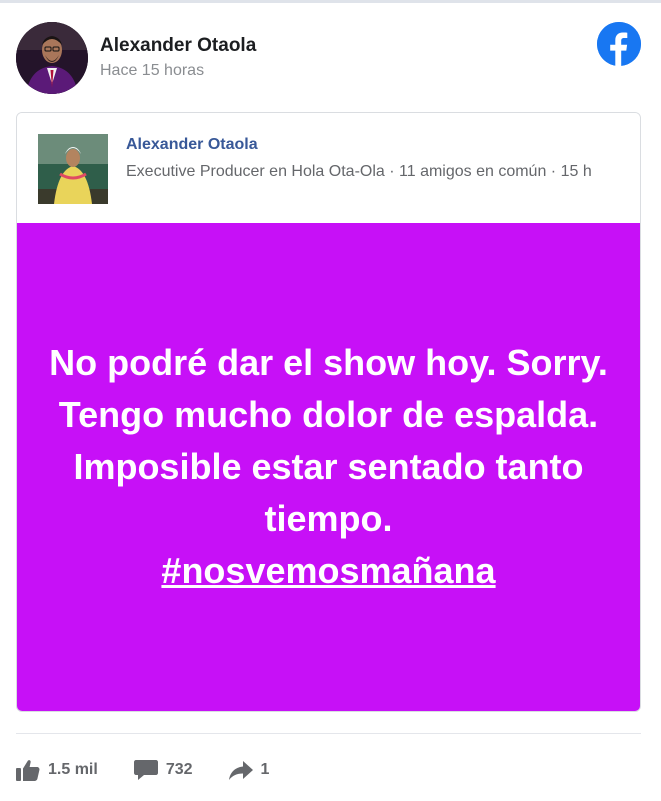 The height and width of the screenshot is (801, 661). Describe the element at coordinates (28, 770) in the screenshot. I see `like-icon` at that location.